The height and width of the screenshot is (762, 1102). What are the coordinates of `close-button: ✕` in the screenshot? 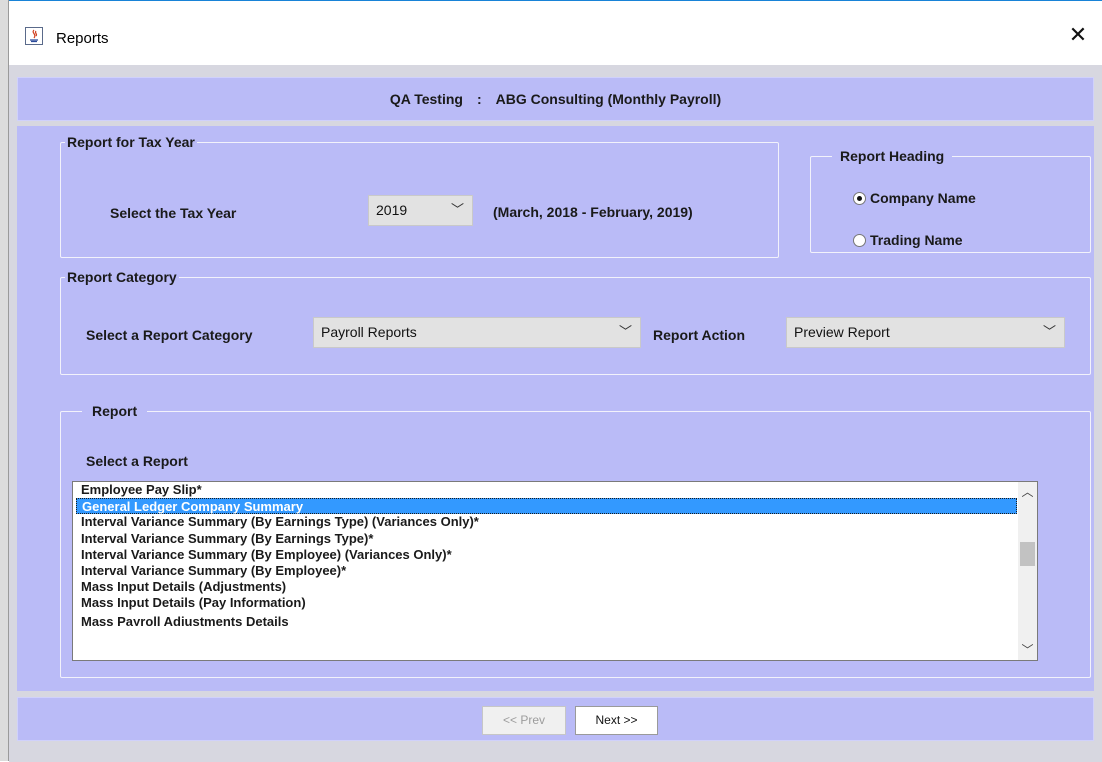 It's located at (1078, 36).